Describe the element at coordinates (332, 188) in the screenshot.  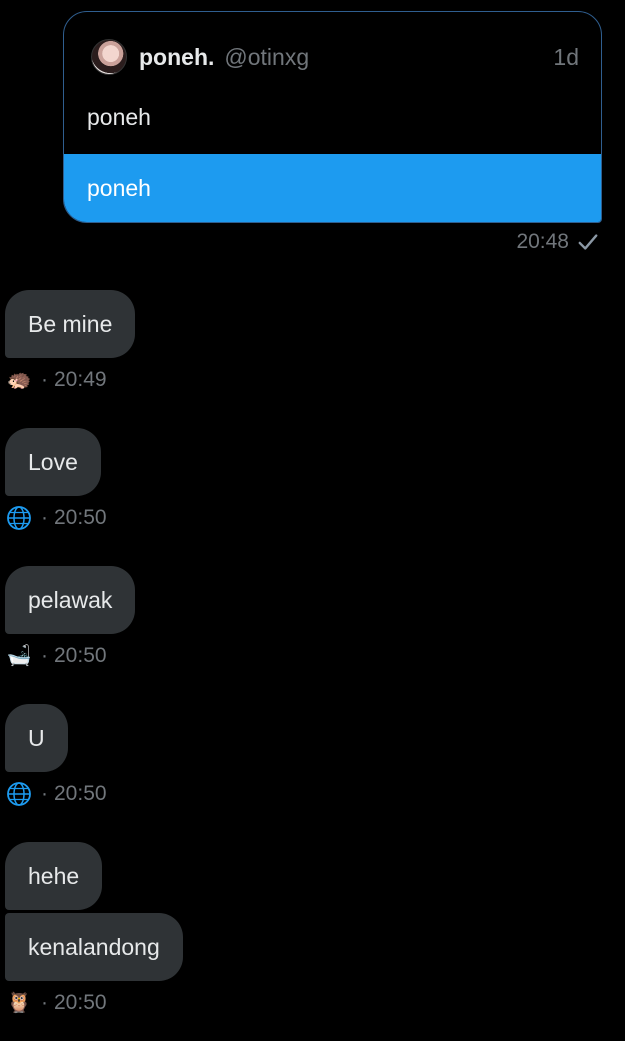
I see `sent-message-text: poneh` at that location.